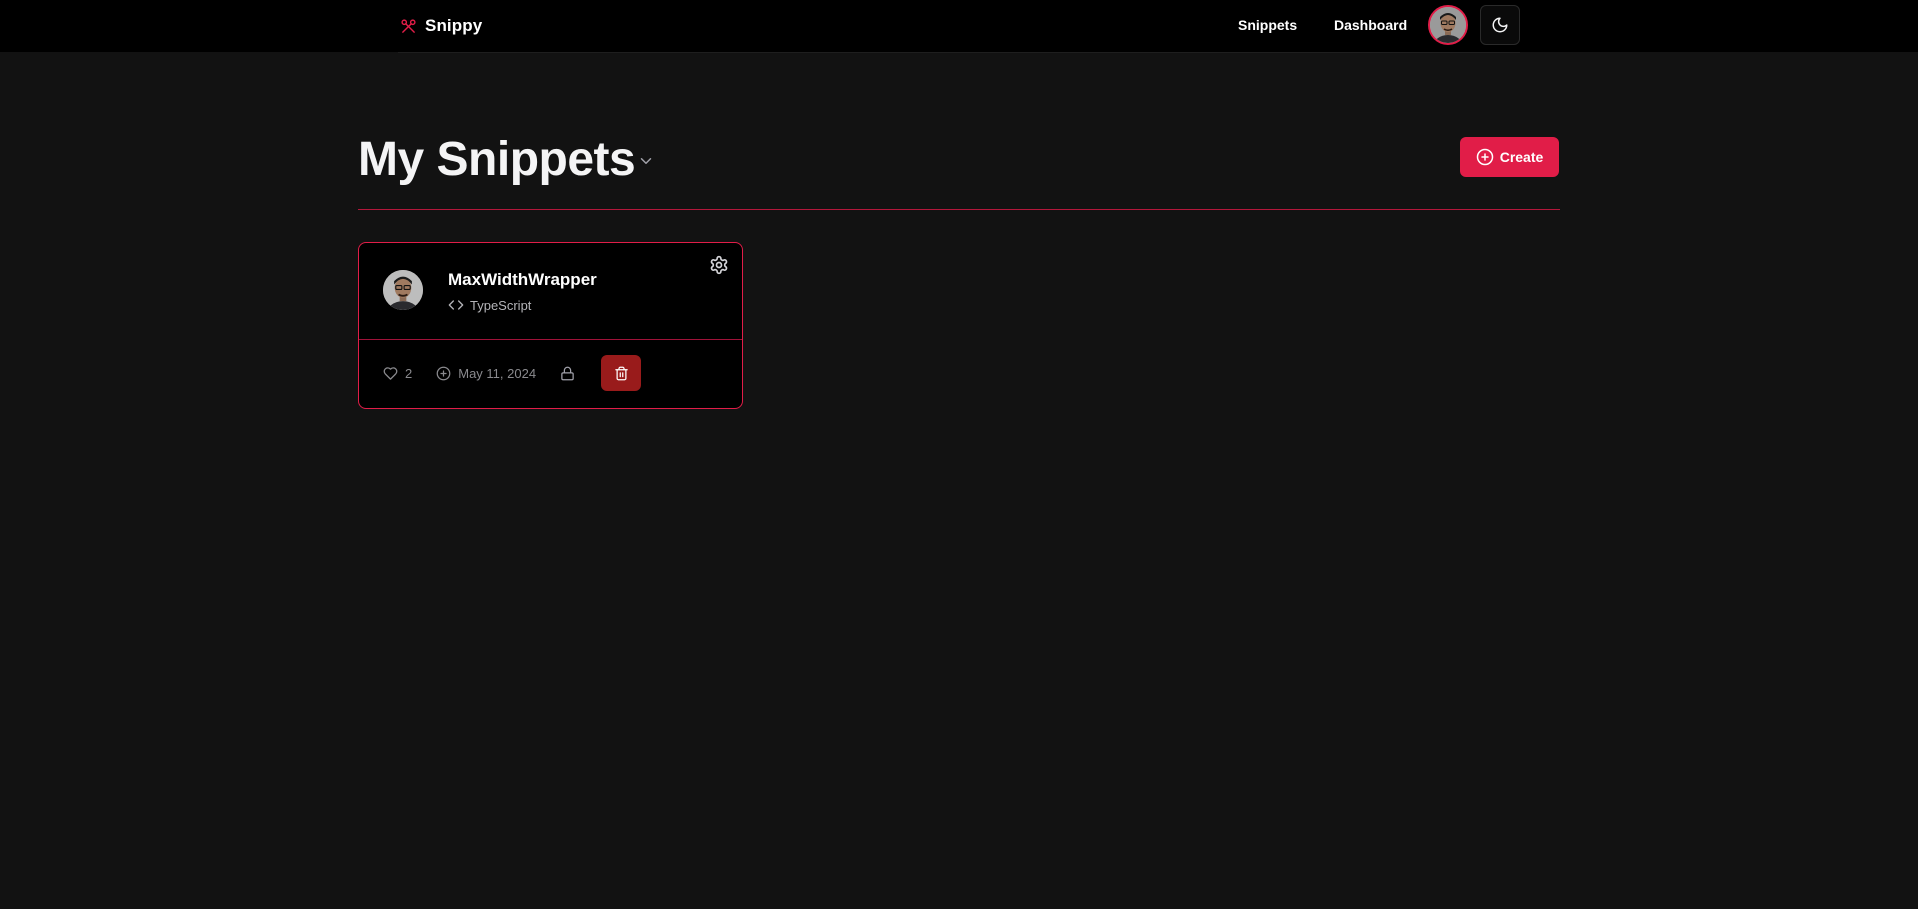 This screenshot has width=1918, height=909. Describe the element at coordinates (1521, 157) in the screenshot. I see `create-button-label: Create` at that location.